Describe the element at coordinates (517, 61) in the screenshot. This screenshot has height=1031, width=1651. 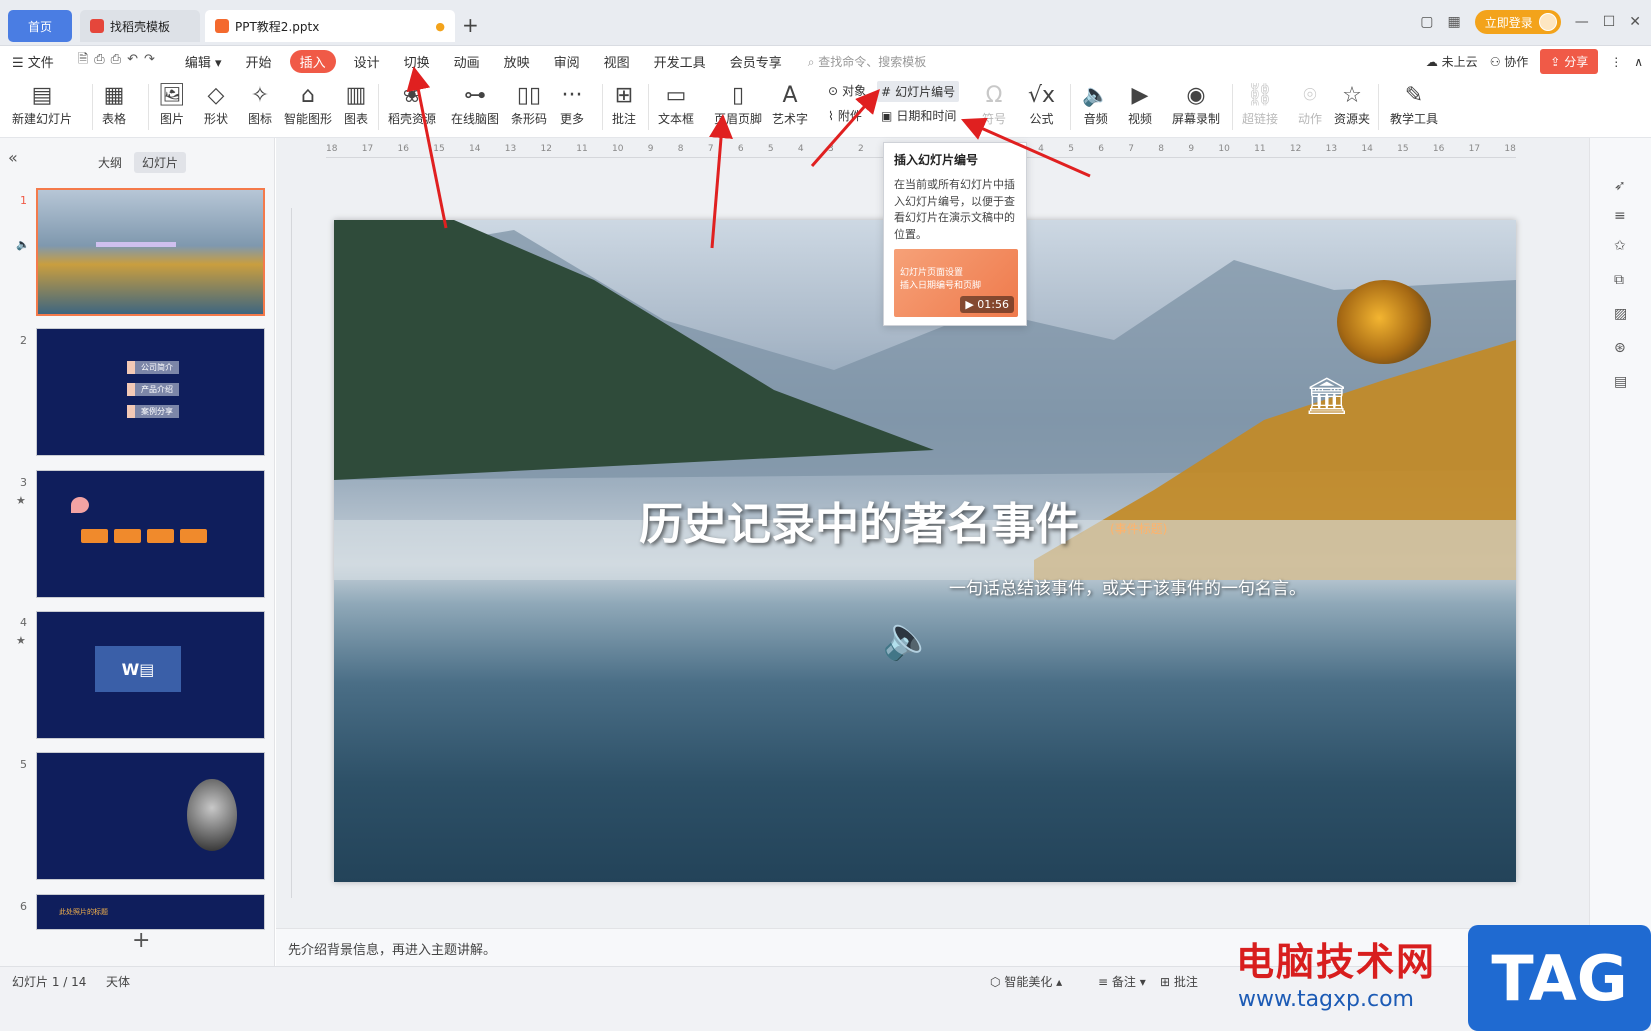
I see `menu-slideshow: 放映` at that location.